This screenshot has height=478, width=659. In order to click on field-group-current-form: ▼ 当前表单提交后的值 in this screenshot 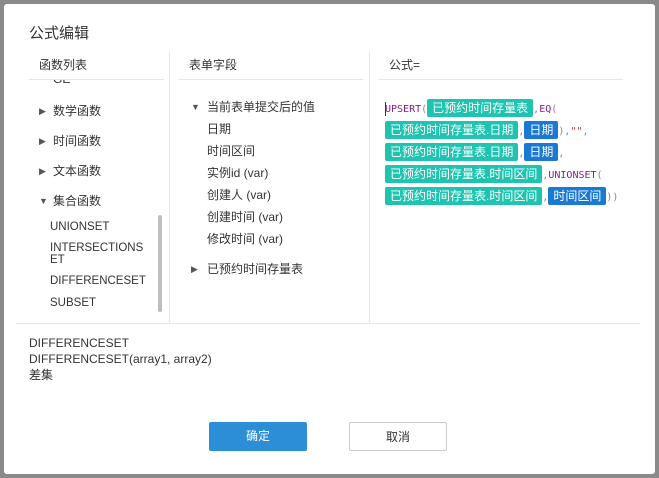, I will do `click(253, 107)`.